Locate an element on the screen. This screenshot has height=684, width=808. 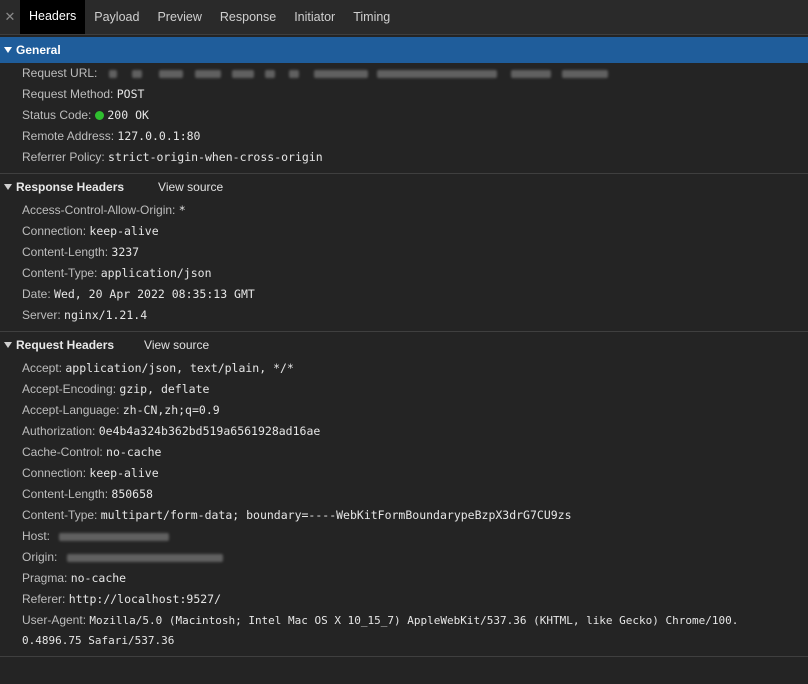
header-value: 0e4b4a324b362bd519a6561928ad16ae is located at coordinates (209, 431).